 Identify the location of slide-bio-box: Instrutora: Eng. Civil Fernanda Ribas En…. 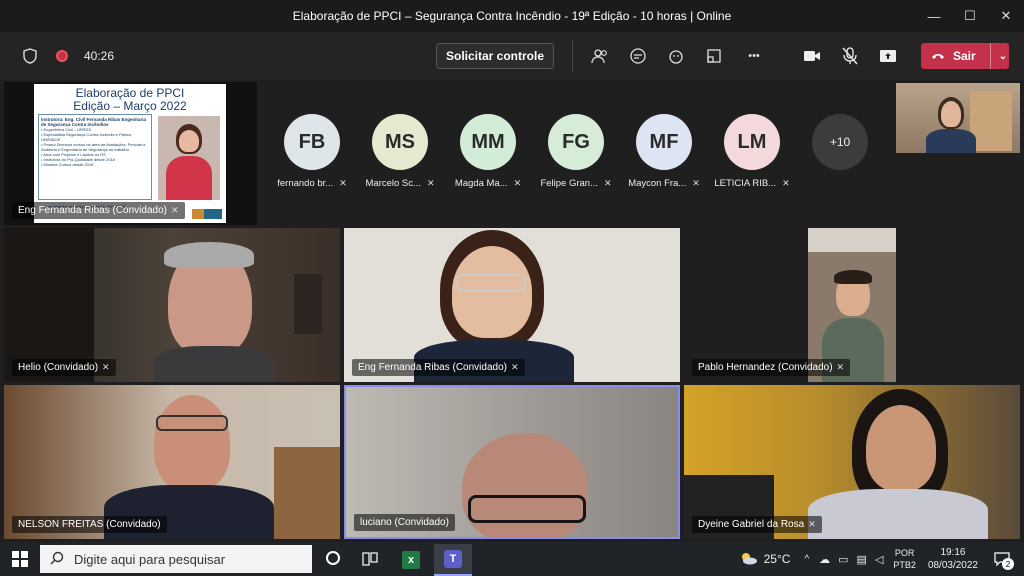
(95, 157).